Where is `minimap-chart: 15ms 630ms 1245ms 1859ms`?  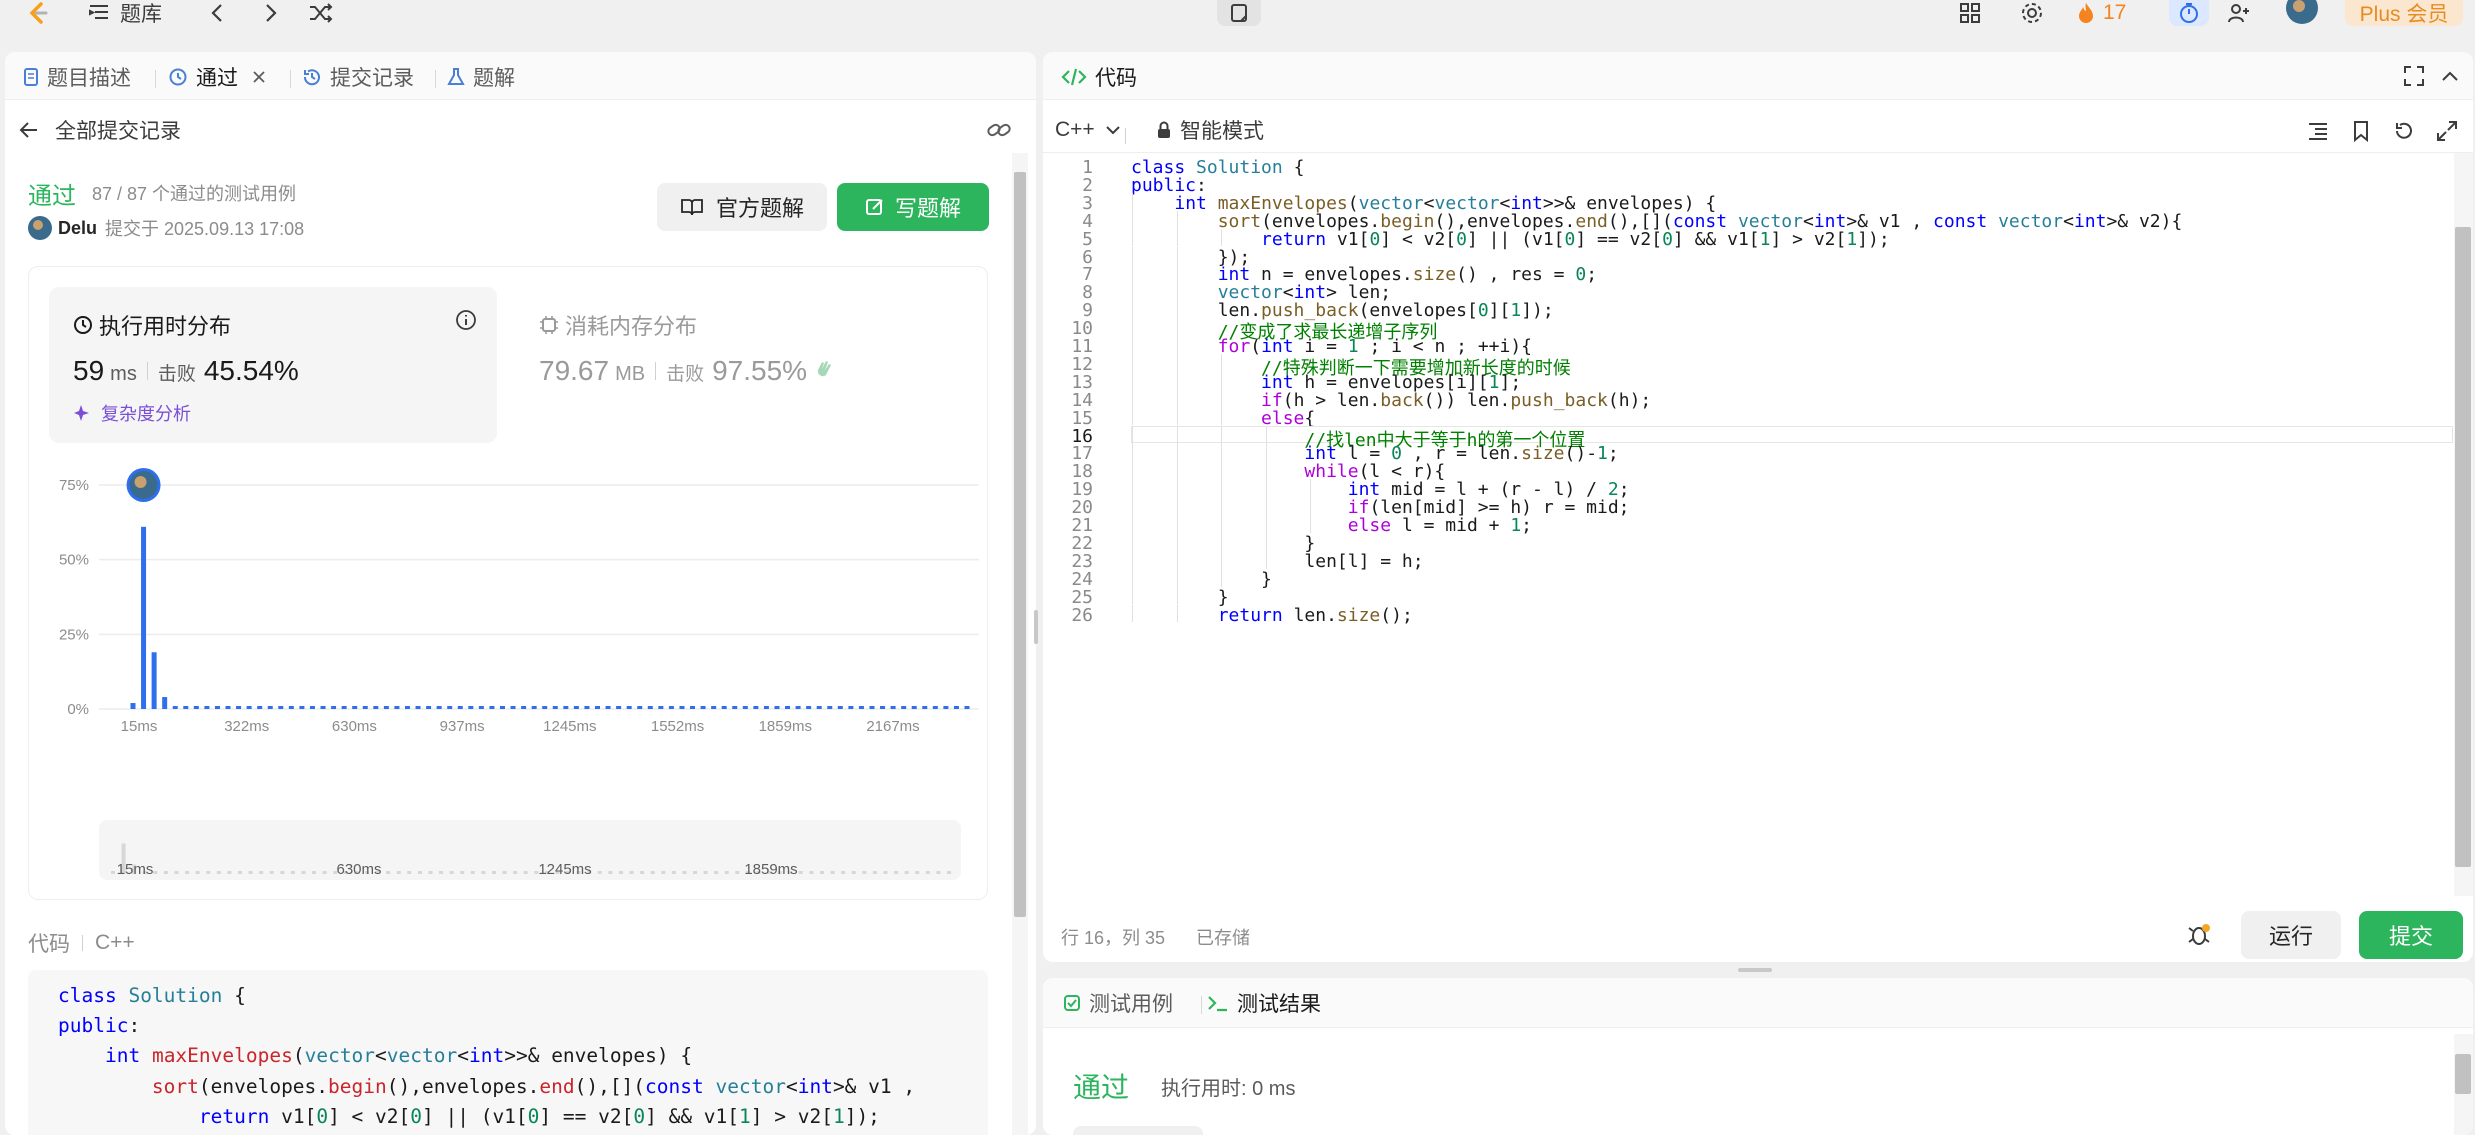 minimap-chart: 15ms 630ms 1245ms 1859ms is located at coordinates (530, 850).